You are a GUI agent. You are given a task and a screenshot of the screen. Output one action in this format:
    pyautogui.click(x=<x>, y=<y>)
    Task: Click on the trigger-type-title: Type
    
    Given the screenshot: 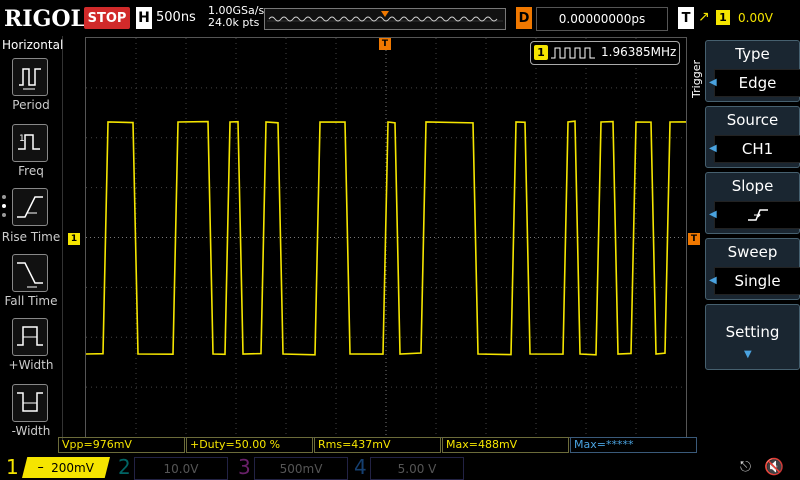 What is the action you would take?
    pyautogui.click(x=752, y=54)
    